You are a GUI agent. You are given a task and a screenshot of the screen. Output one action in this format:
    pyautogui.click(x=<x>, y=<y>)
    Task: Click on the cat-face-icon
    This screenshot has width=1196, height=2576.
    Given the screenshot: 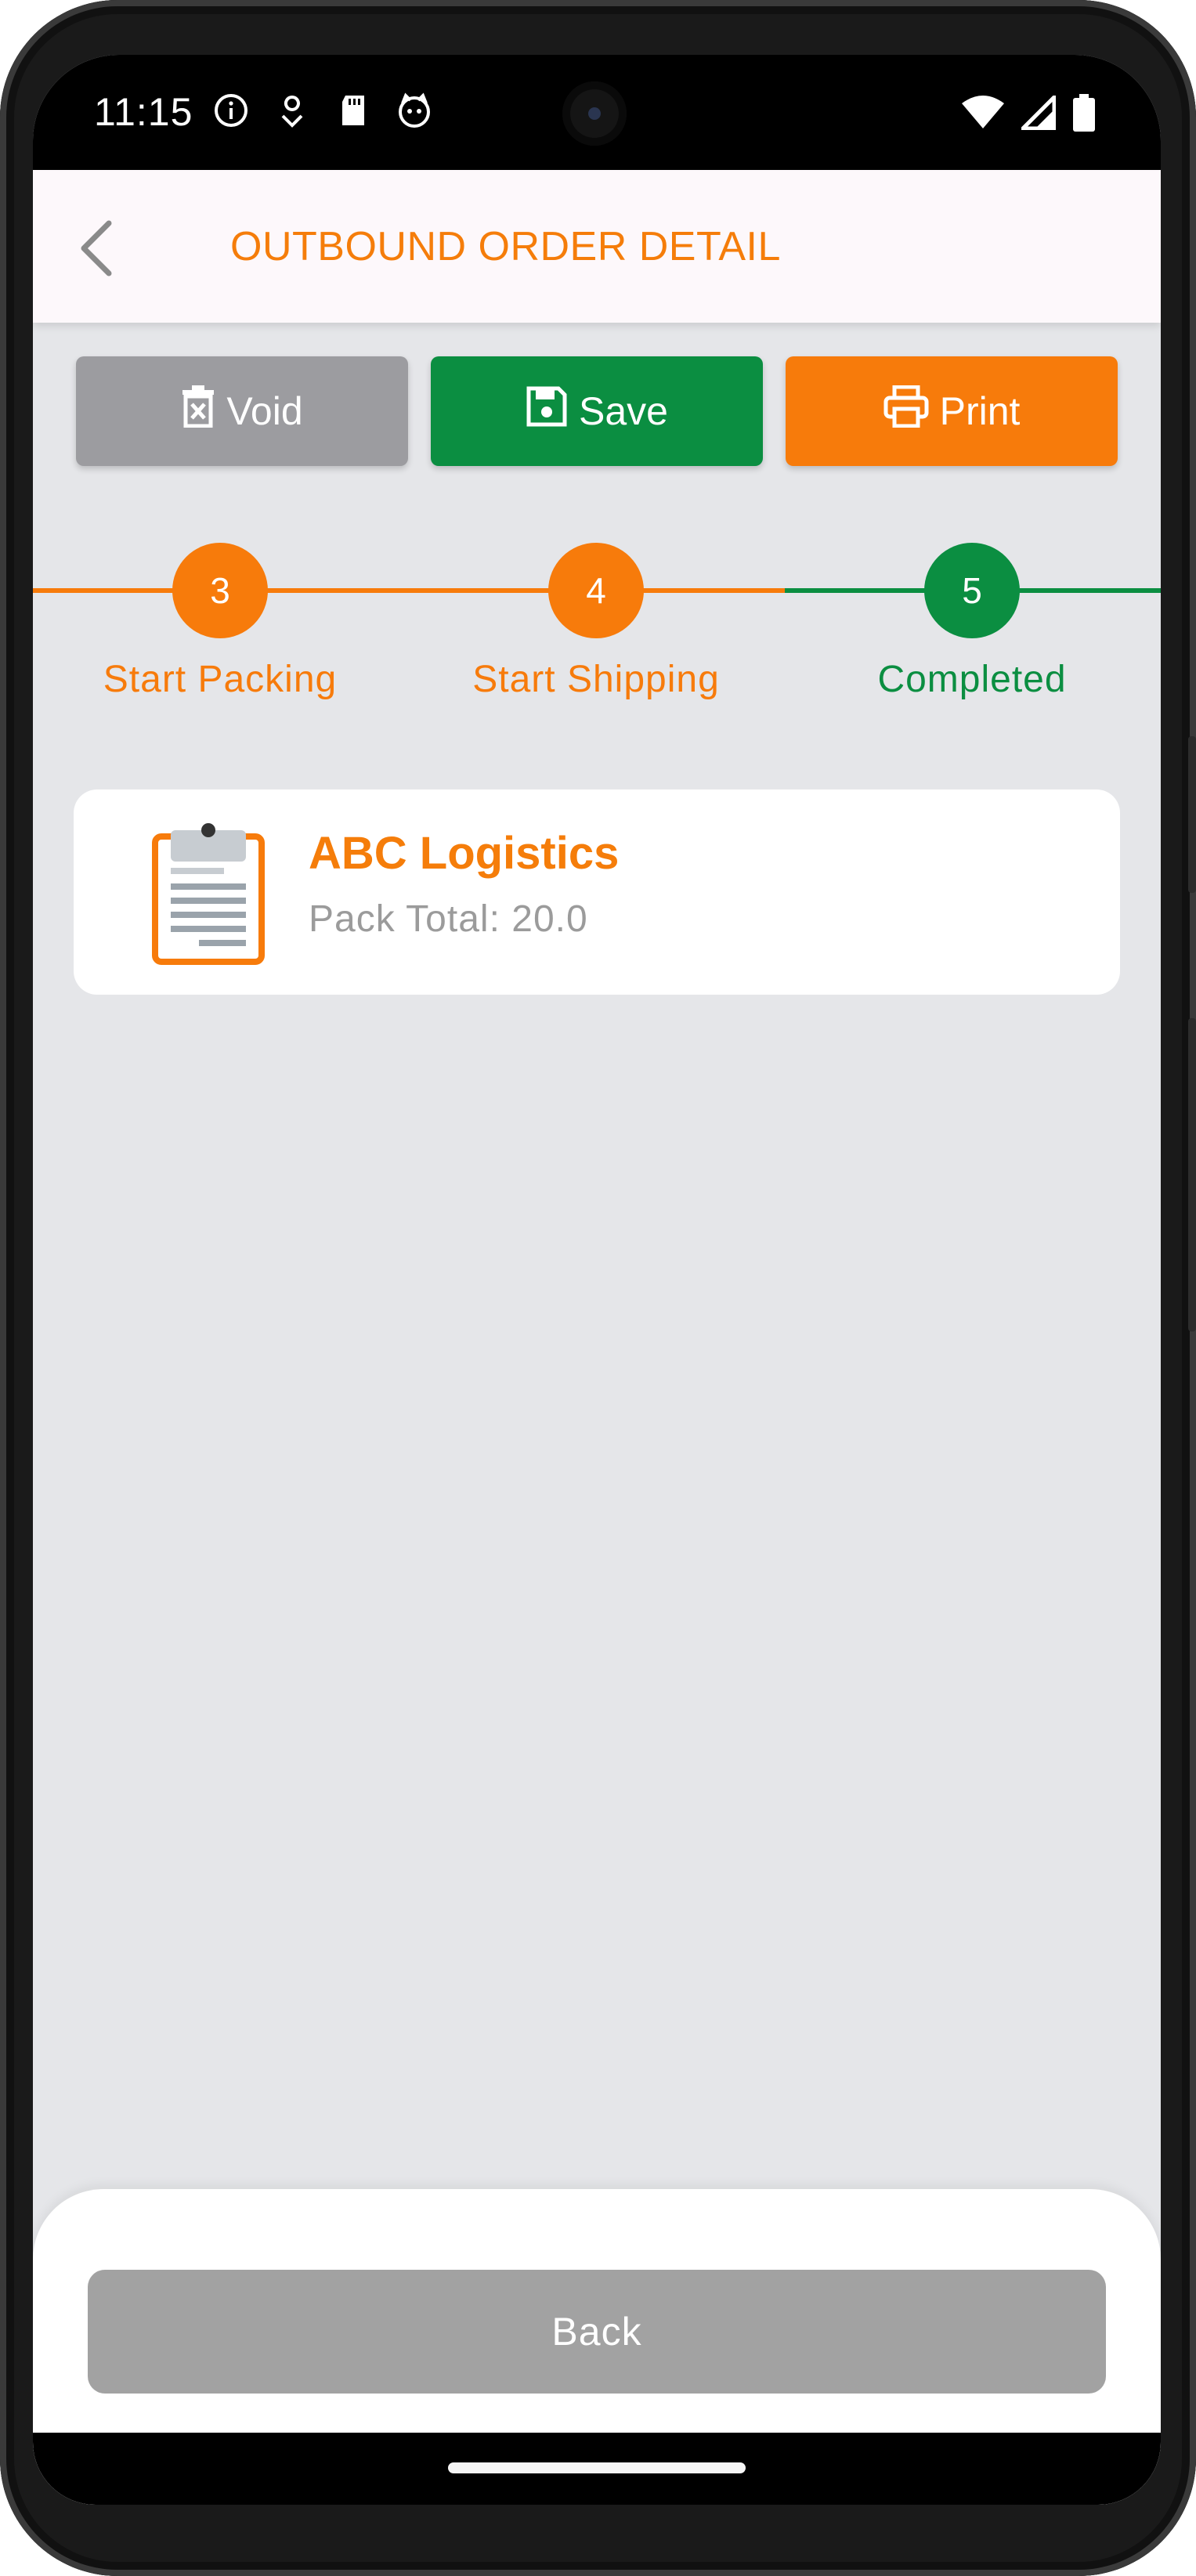 What is the action you would take?
    pyautogui.click(x=414, y=110)
    